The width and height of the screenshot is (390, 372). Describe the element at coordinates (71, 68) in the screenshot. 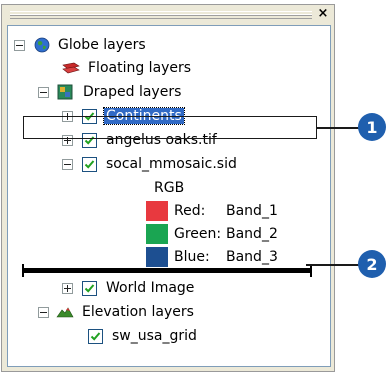

I see `floating-layers-icon` at that location.